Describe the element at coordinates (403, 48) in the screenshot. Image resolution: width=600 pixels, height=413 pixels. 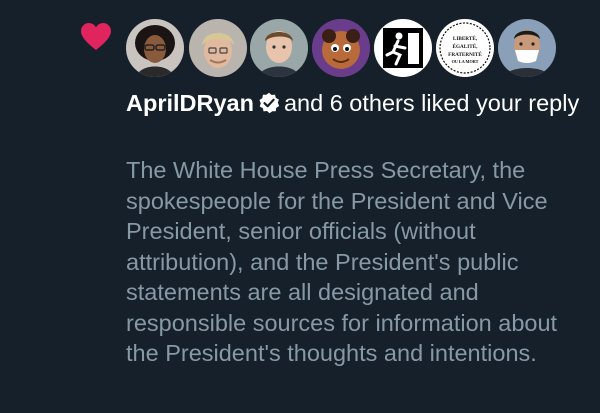
I see `avatar-exit-sign-icon` at that location.